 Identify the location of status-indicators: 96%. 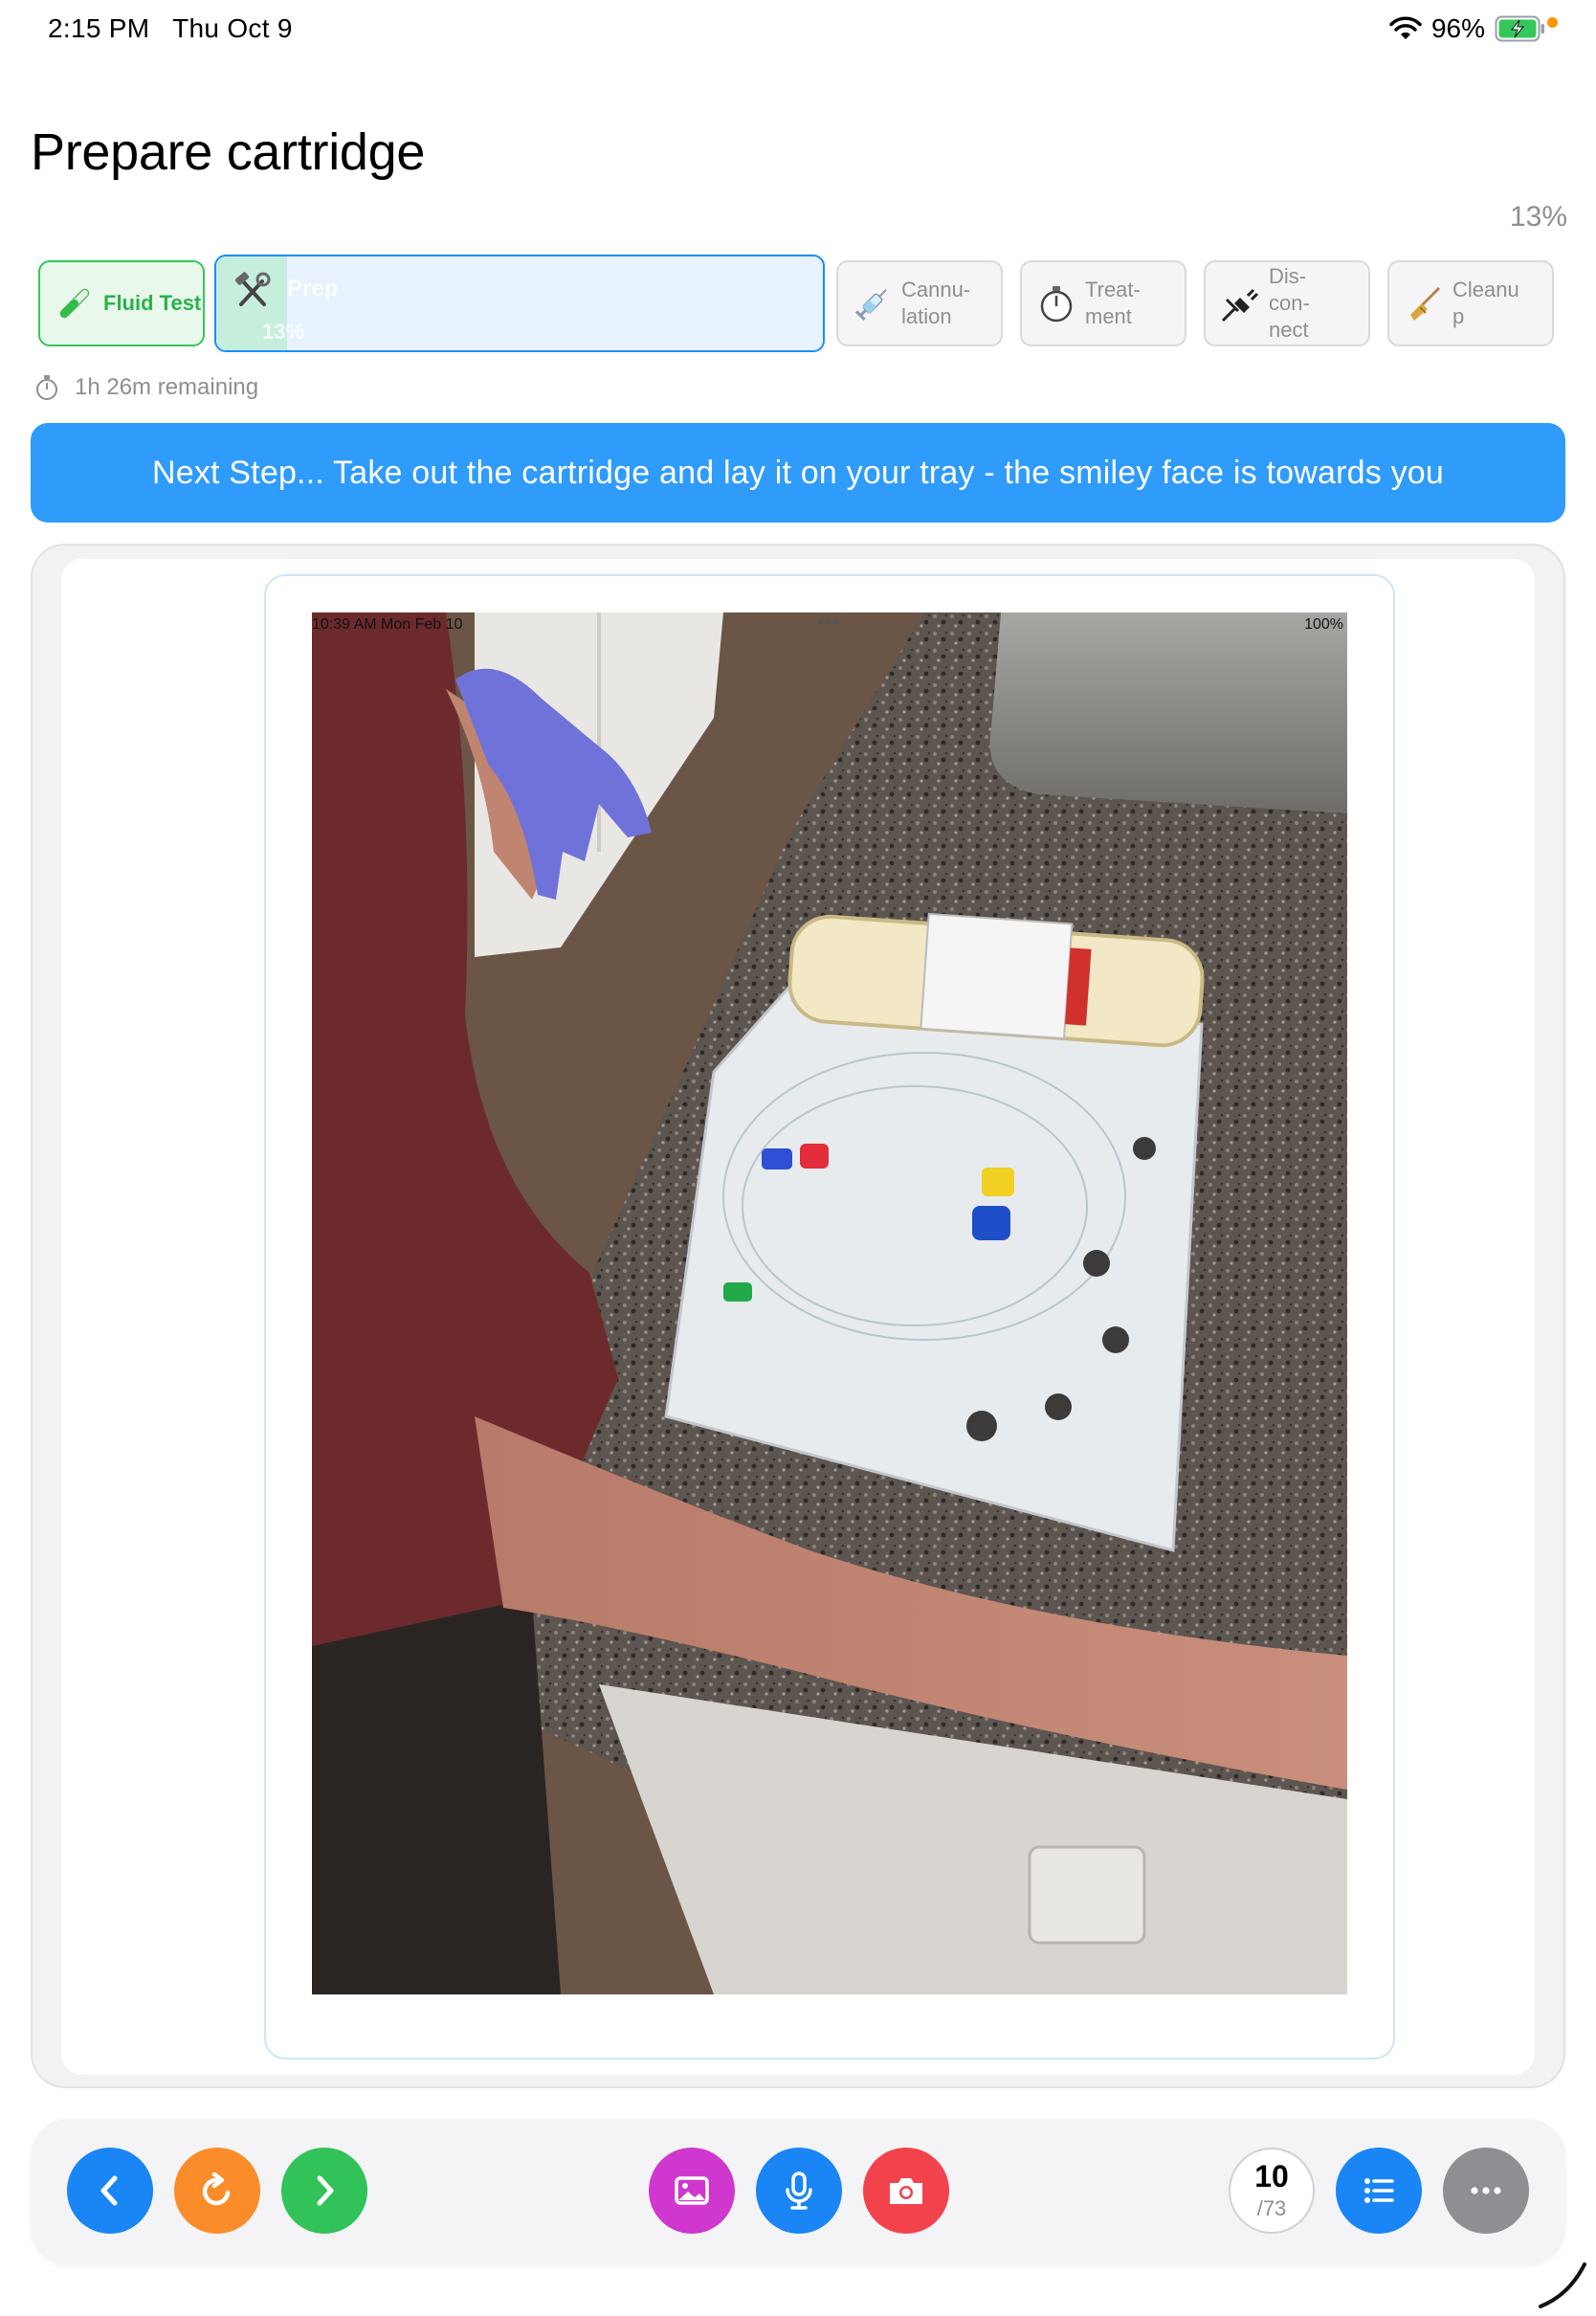
(1468, 28).